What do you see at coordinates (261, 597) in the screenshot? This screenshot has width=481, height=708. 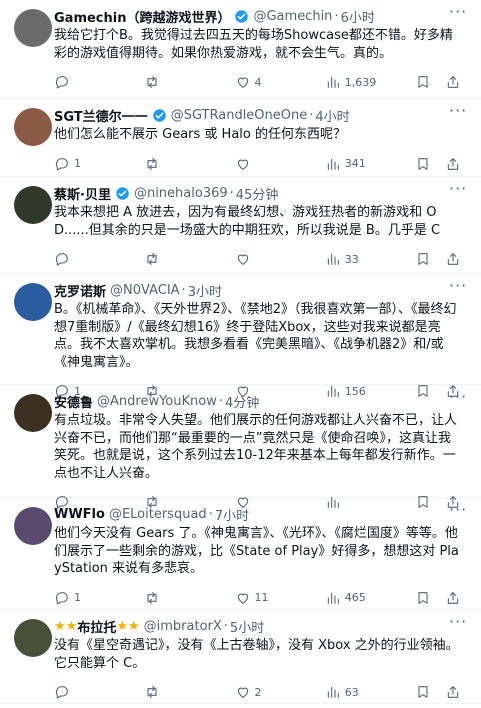 I see `like-count: 11` at bounding box center [261, 597].